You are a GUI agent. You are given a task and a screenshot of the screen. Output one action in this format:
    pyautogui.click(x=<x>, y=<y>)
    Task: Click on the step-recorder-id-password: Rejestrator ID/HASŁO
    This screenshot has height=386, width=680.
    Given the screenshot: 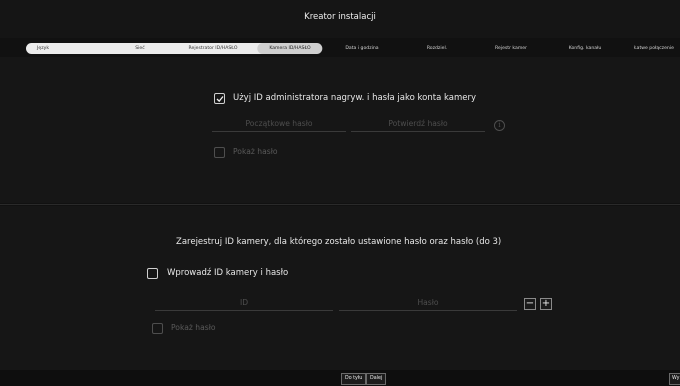 What is the action you would take?
    pyautogui.click(x=213, y=48)
    